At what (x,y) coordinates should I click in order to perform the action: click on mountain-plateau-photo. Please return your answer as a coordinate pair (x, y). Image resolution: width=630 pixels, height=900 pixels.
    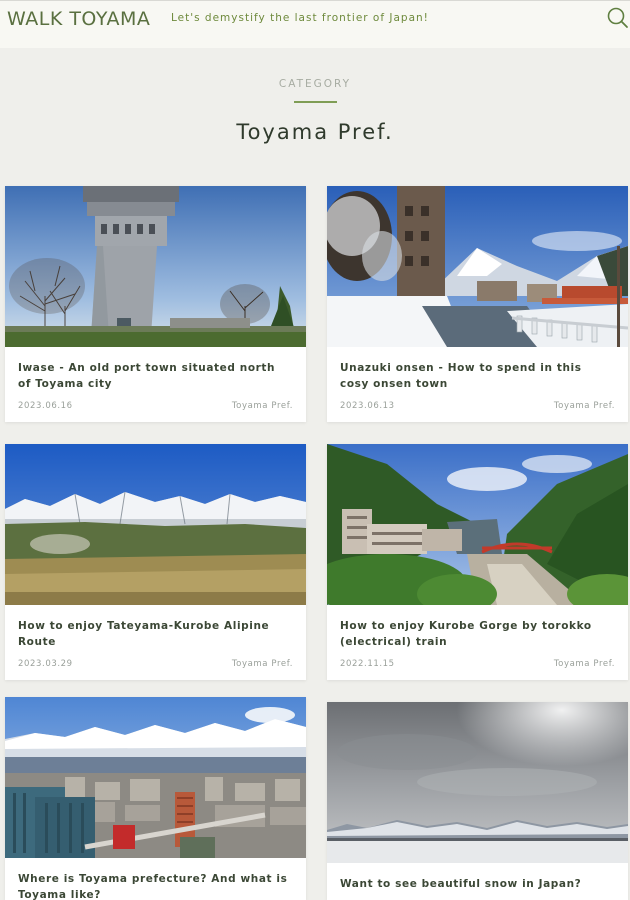
    Looking at the image, I should click on (155, 524).